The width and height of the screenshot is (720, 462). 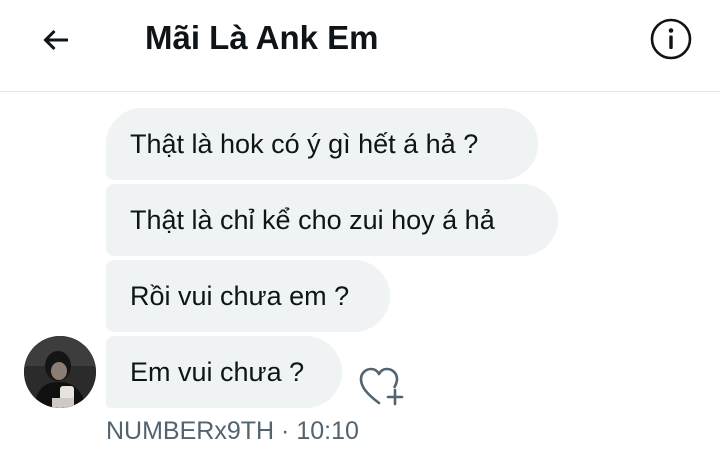 I want to click on message-bubble: Em vui chưa ?, so click(x=224, y=372).